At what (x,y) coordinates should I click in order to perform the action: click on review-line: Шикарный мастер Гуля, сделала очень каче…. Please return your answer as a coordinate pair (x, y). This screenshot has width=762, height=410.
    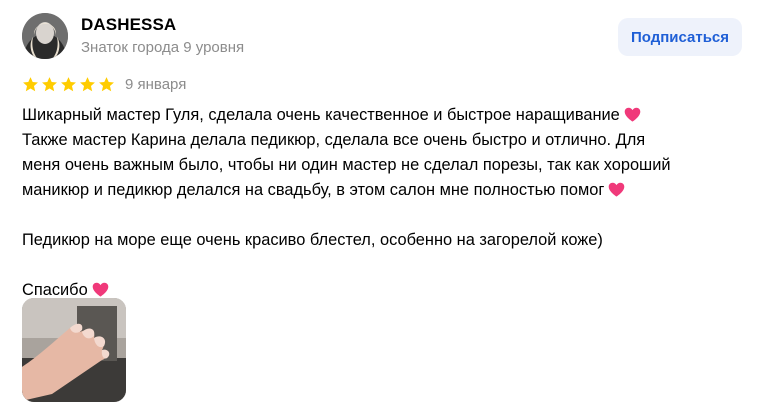
    Looking at the image, I should click on (382, 115).